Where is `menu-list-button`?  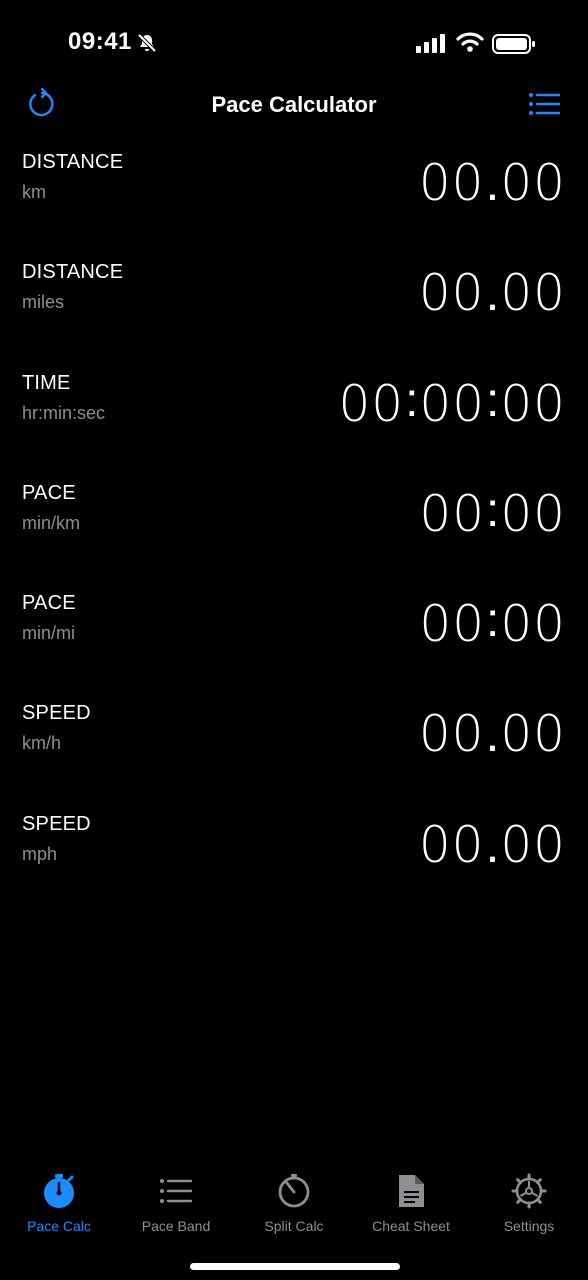 menu-list-button is located at coordinates (544, 106).